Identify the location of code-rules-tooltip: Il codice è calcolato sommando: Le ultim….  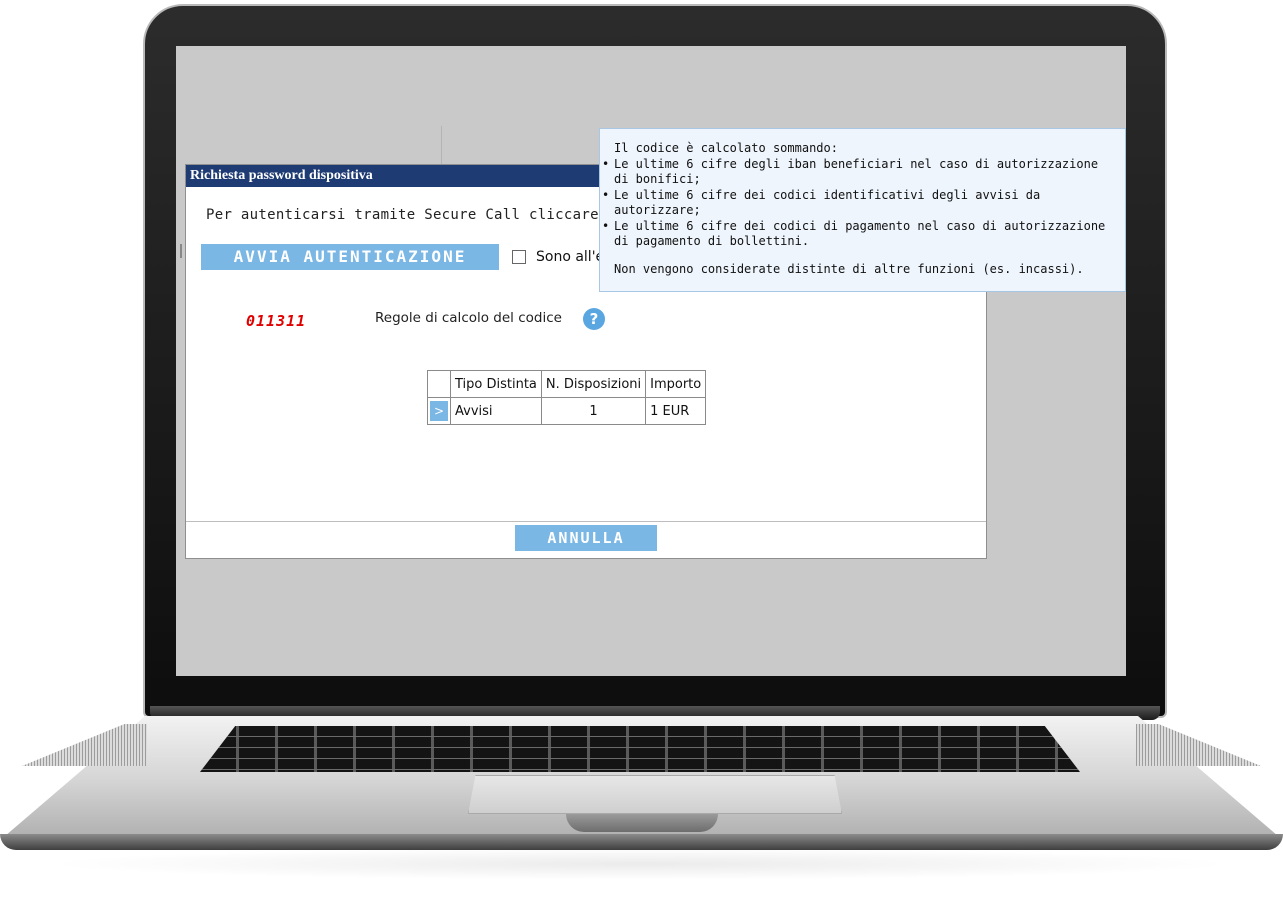
(862, 210).